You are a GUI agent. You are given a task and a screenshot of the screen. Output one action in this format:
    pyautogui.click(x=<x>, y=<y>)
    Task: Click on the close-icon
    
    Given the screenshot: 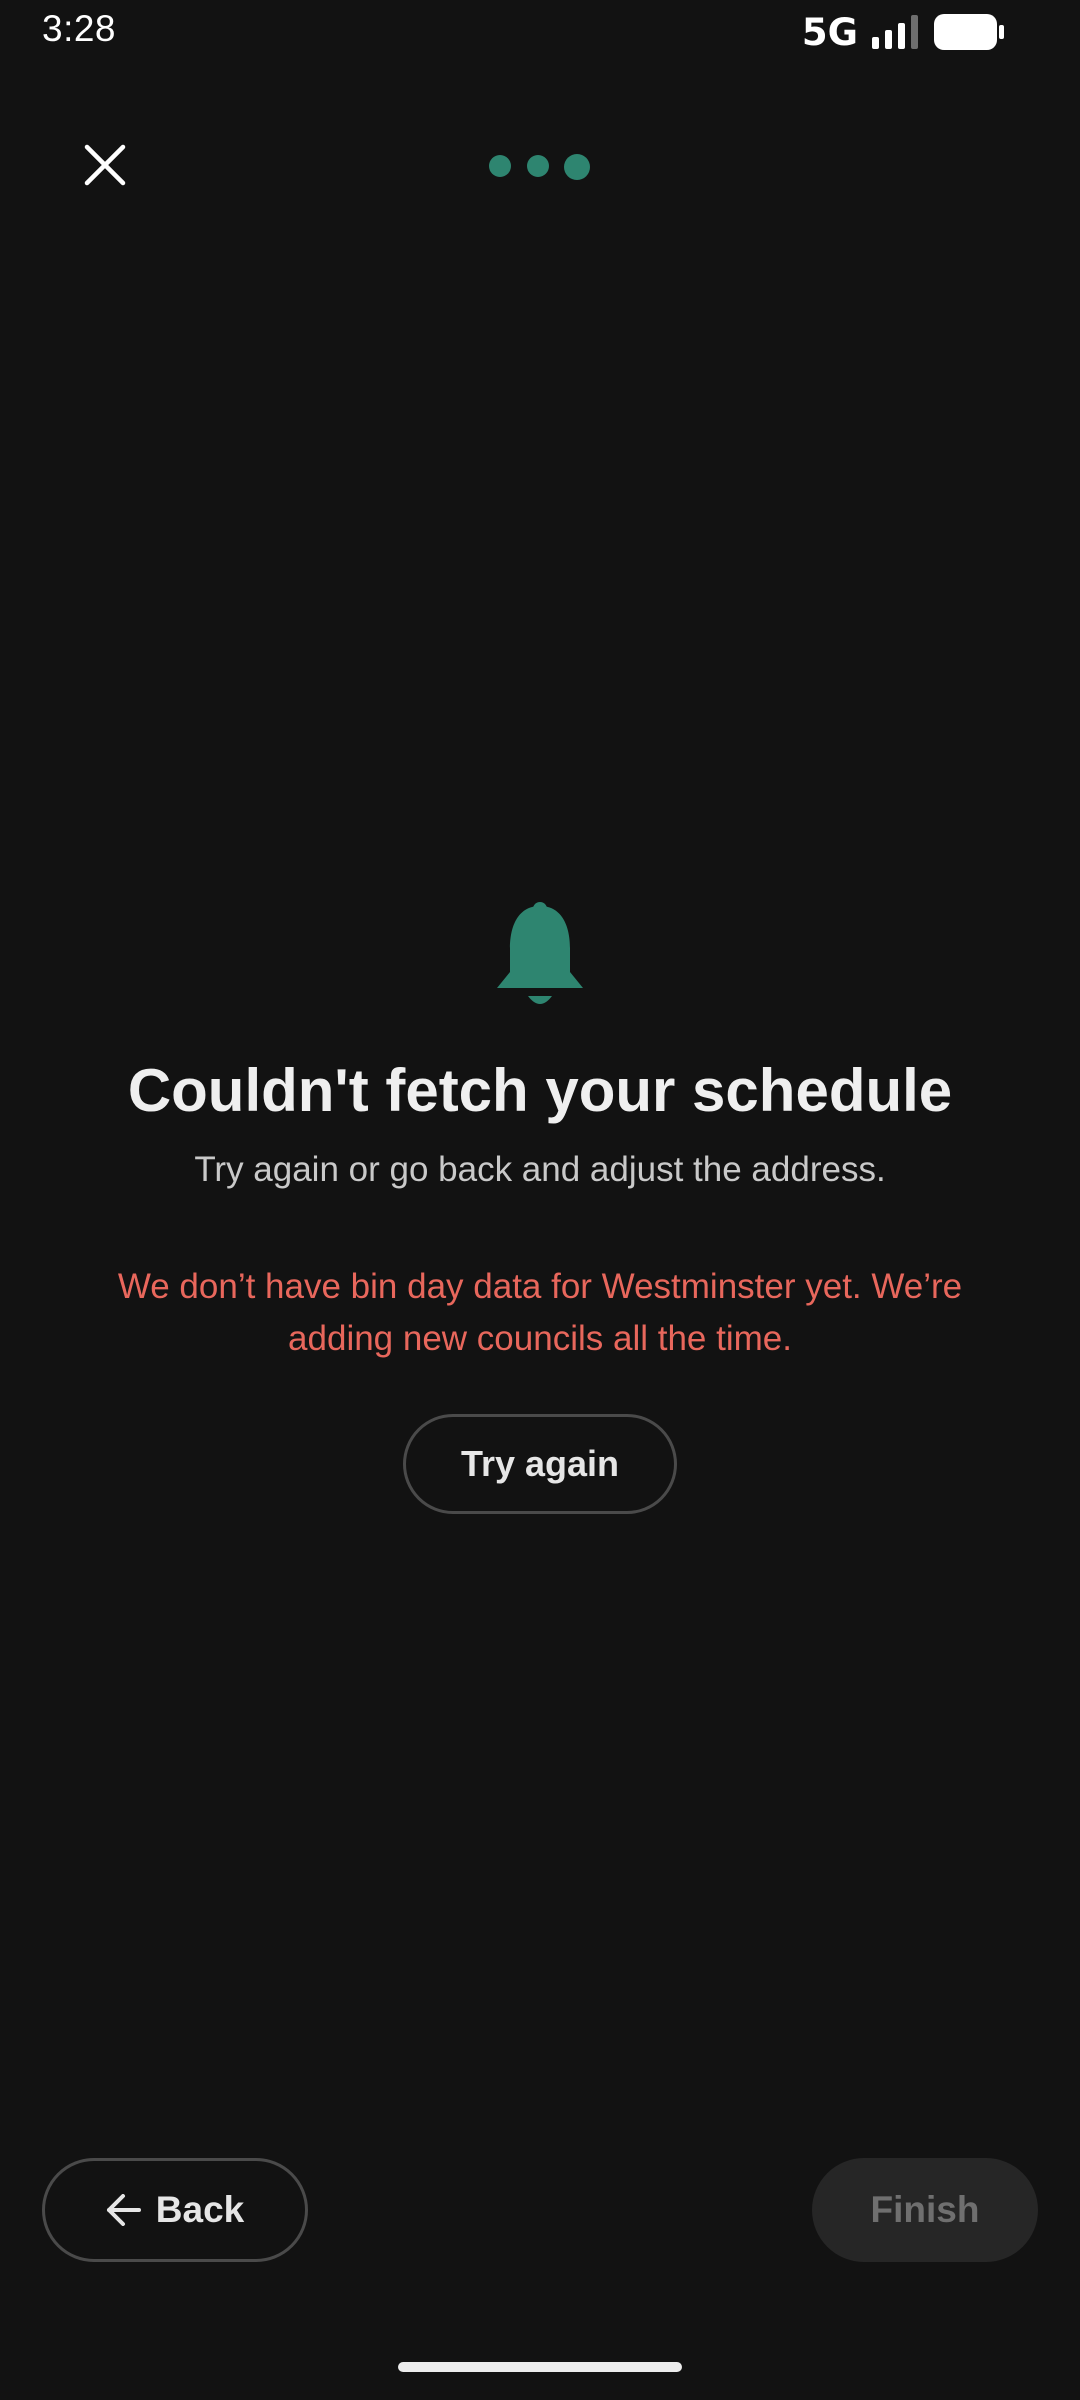 What is the action you would take?
    pyautogui.click(x=105, y=165)
    